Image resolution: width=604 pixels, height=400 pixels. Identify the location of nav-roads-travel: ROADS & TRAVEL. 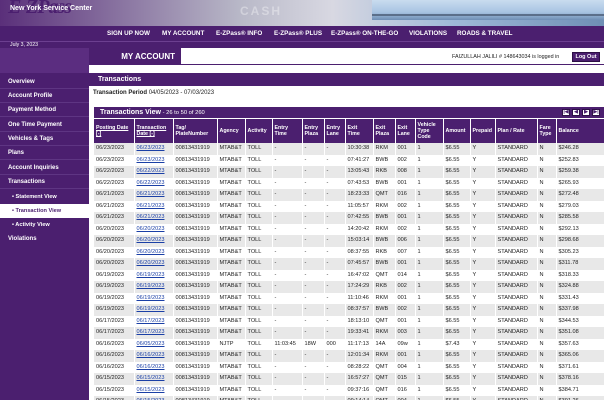
(485, 33).